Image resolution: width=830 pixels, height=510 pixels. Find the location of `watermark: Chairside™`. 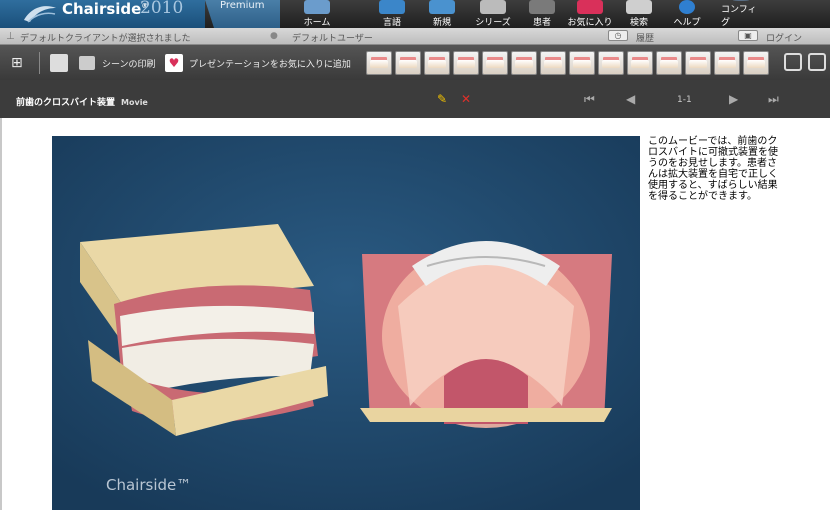

watermark: Chairside™ is located at coordinates (149, 485).